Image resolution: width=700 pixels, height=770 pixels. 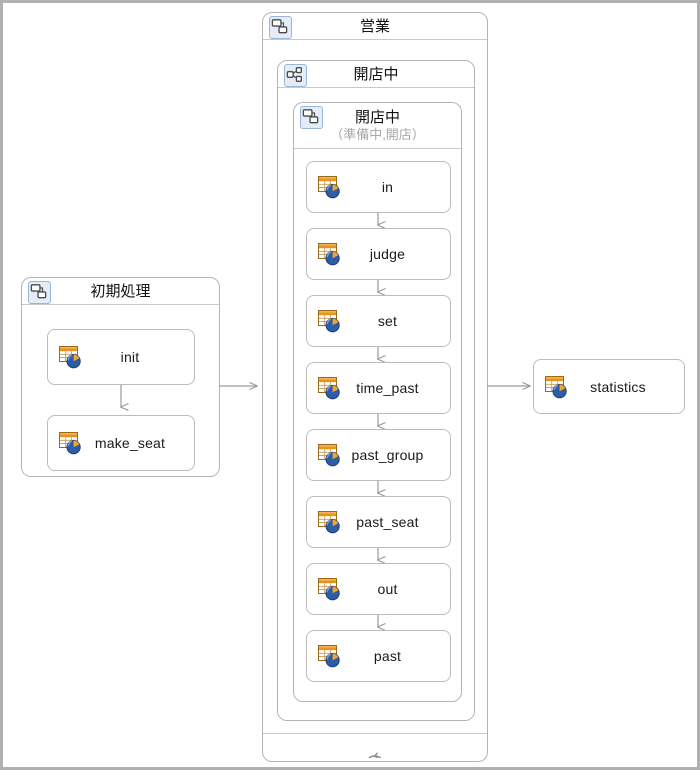 What do you see at coordinates (378, 522) in the screenshot?
I see `node-past-seat: past_seat` at bounding box center [378, 522].